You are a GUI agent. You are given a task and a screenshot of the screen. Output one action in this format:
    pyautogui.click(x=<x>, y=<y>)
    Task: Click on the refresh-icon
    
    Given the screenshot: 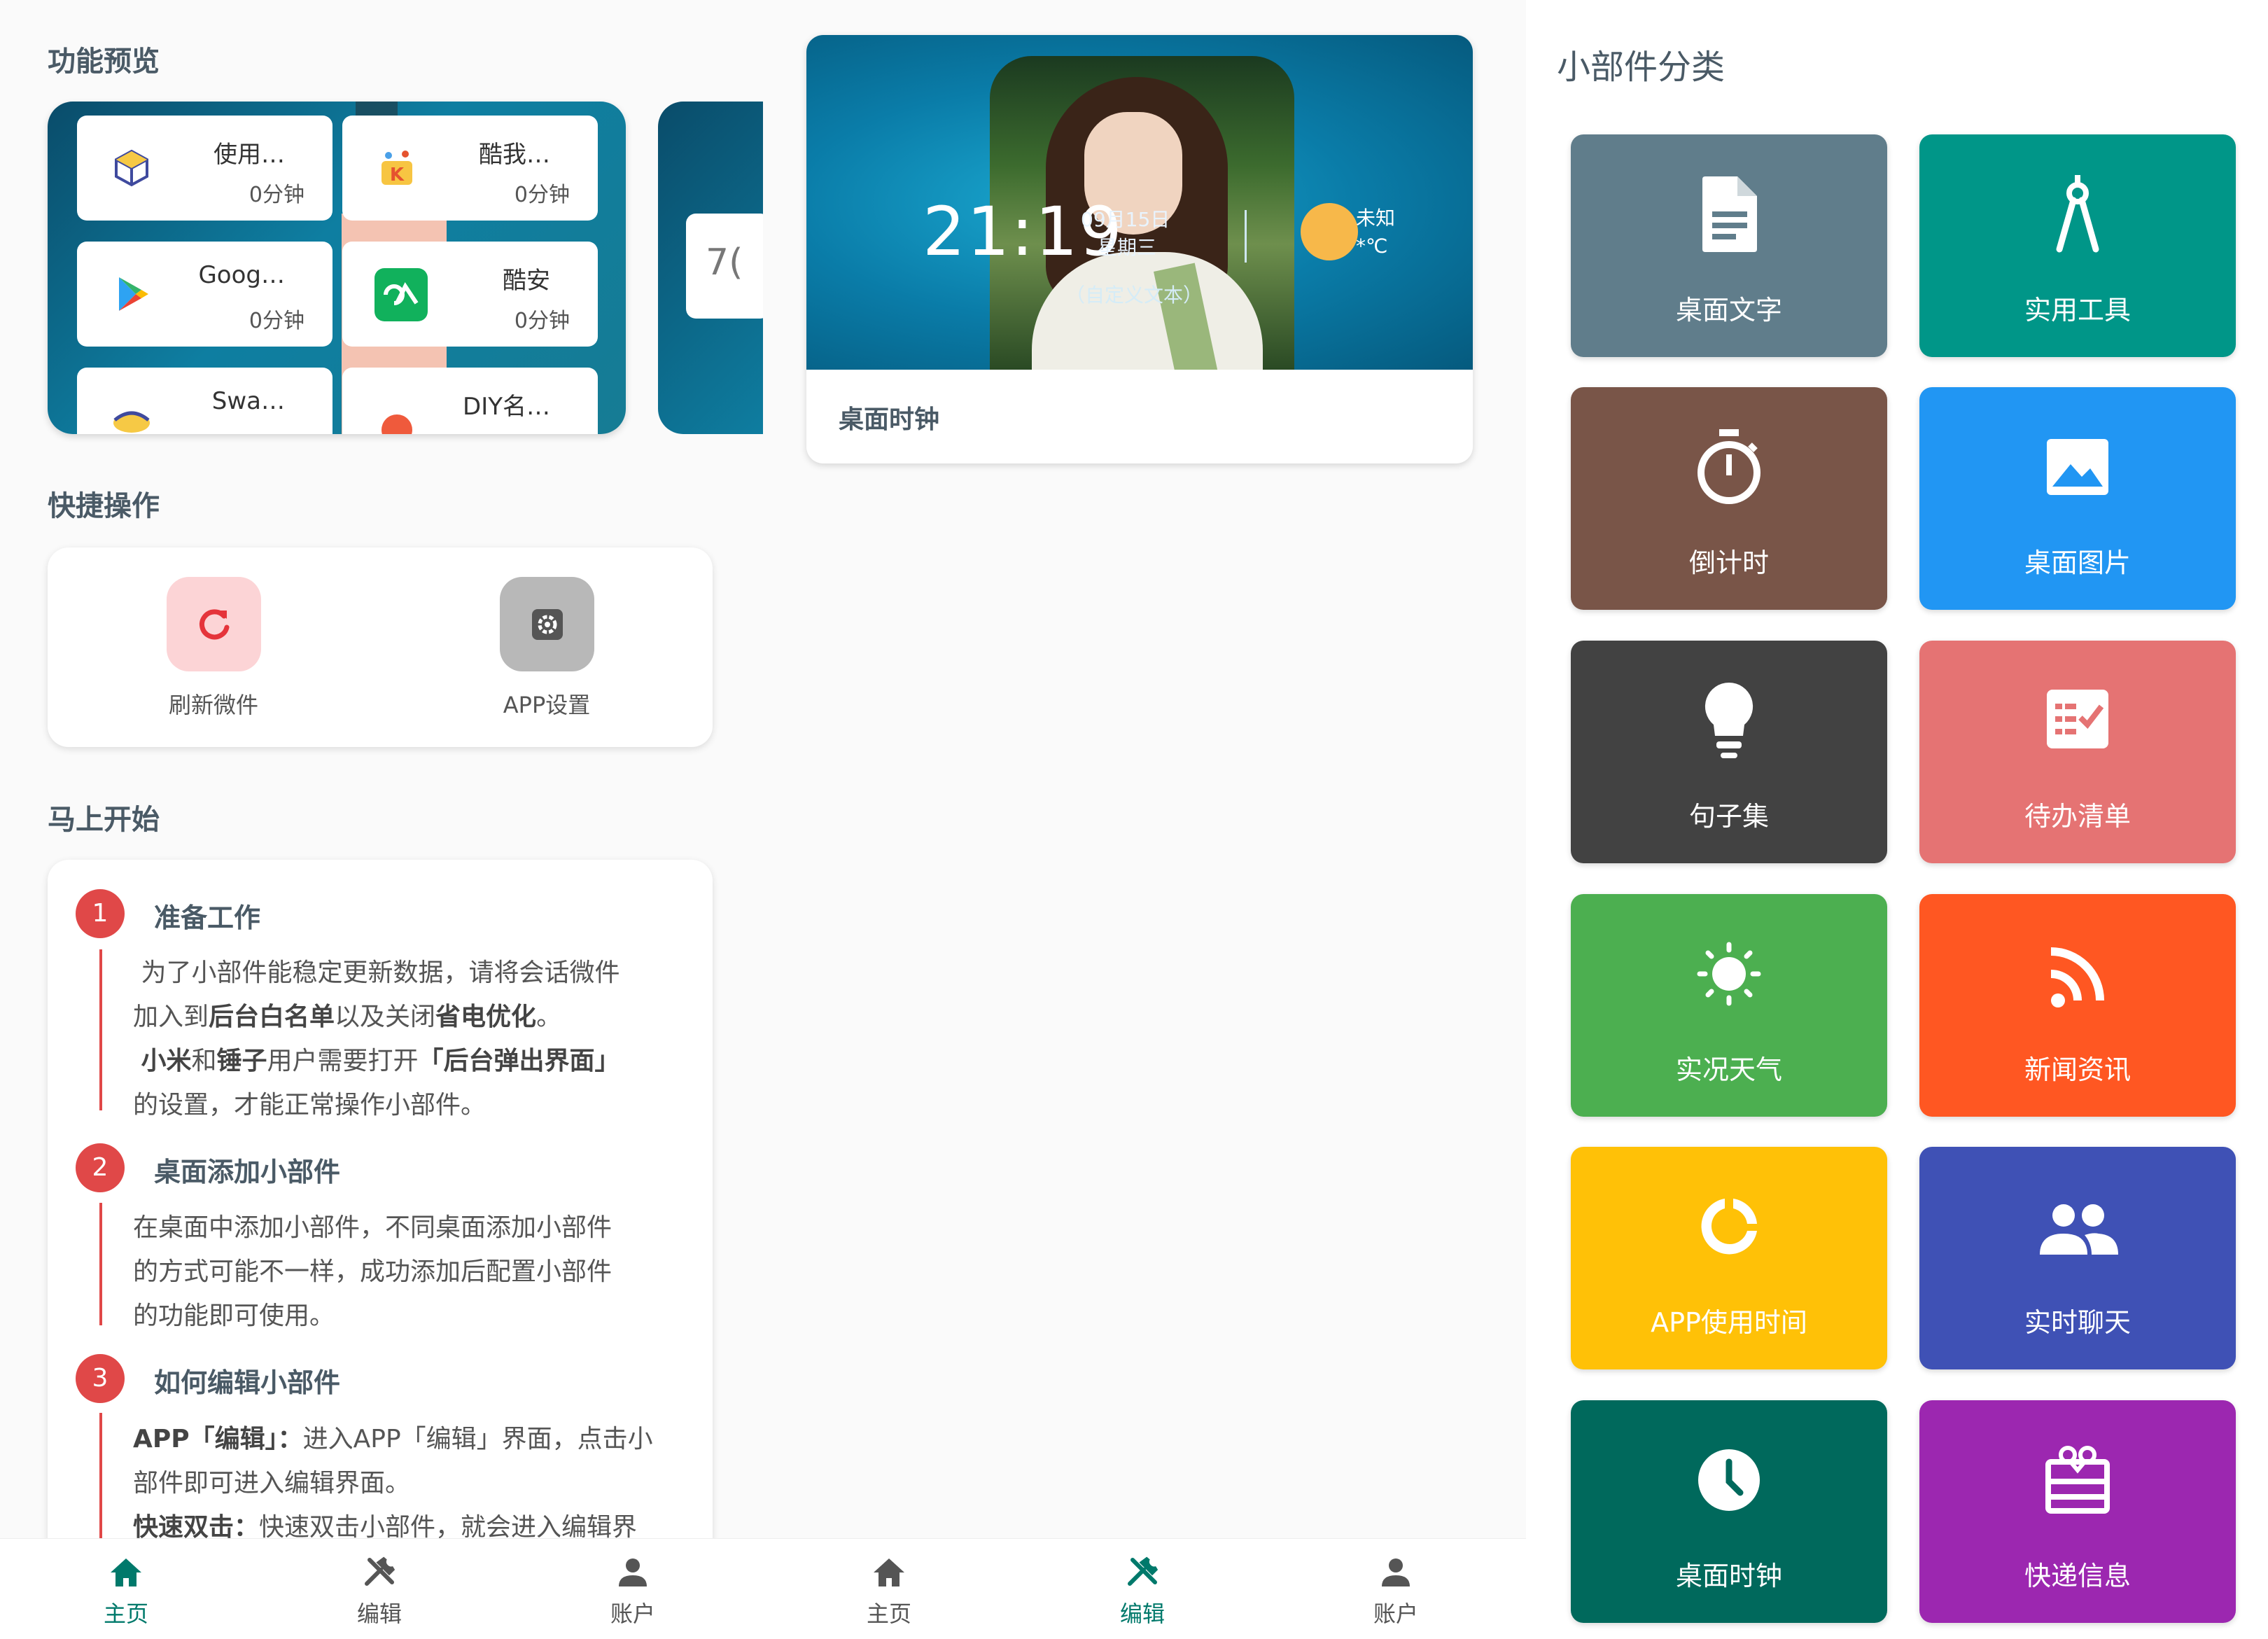 What is the action you would take?
    pyautogui.click(x=214, y=623)
    